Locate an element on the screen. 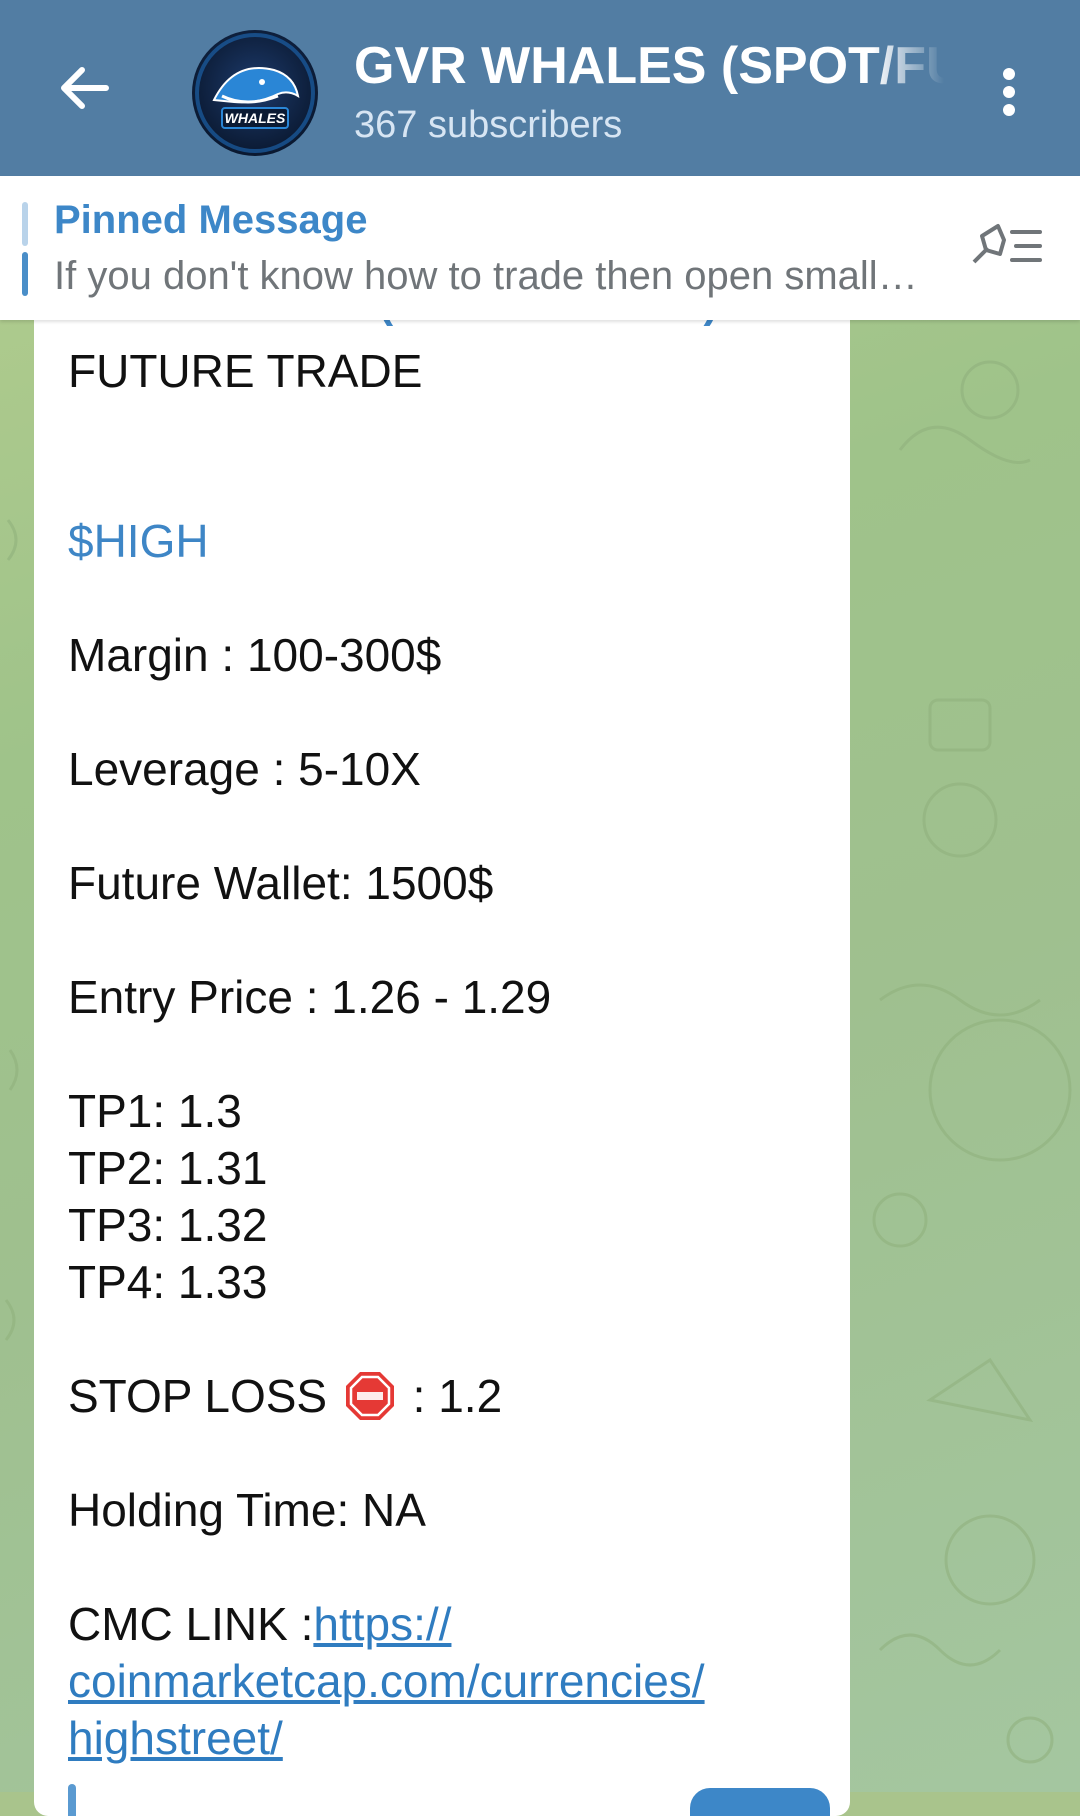 This screenshot has width=1080, height=1816. avatar-text: WHALES is located at coordinates (255, 118).